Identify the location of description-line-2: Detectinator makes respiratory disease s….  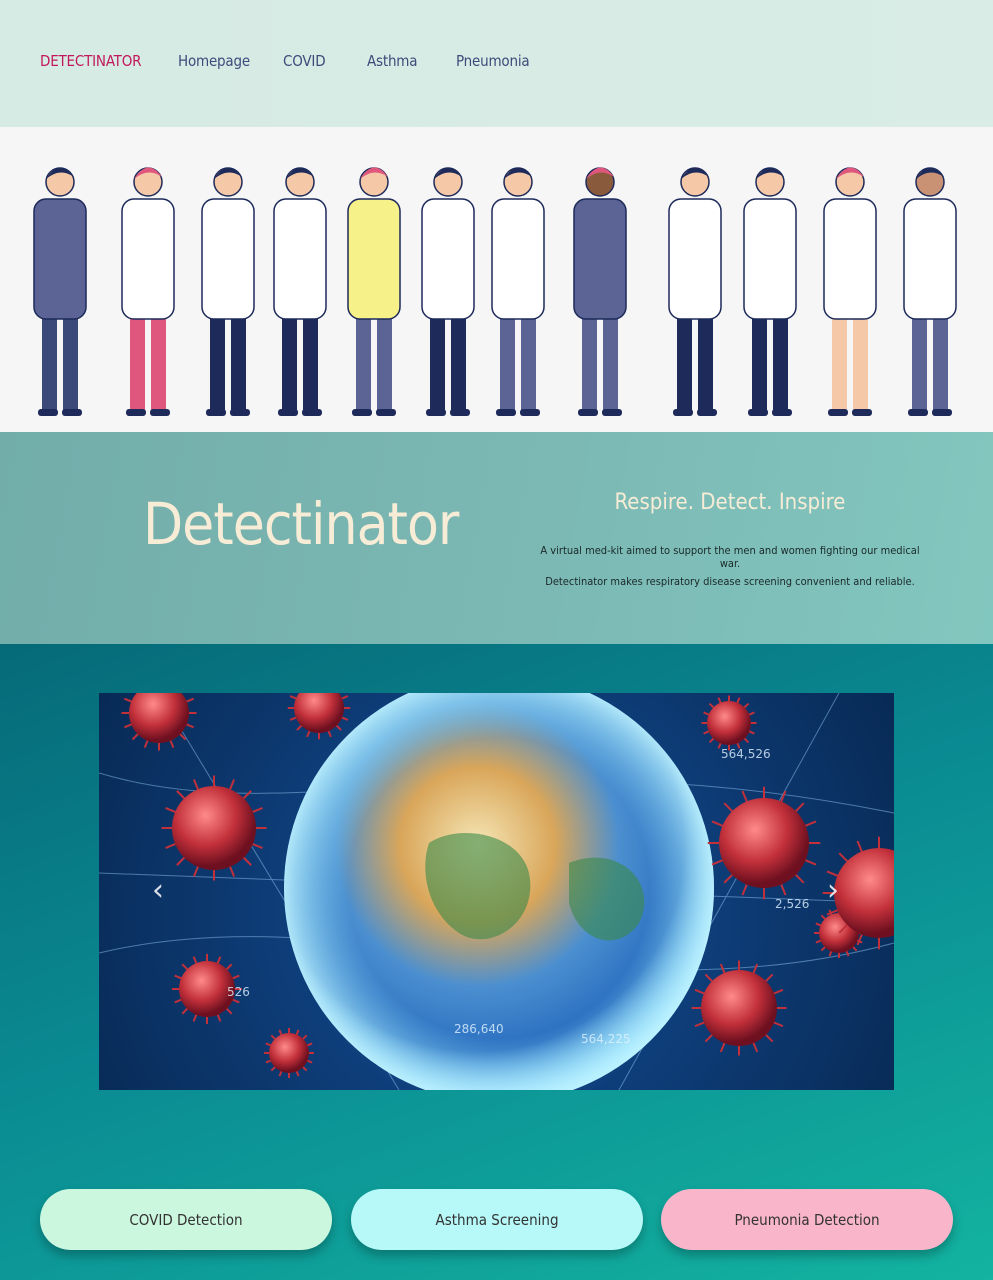
(730, 581).